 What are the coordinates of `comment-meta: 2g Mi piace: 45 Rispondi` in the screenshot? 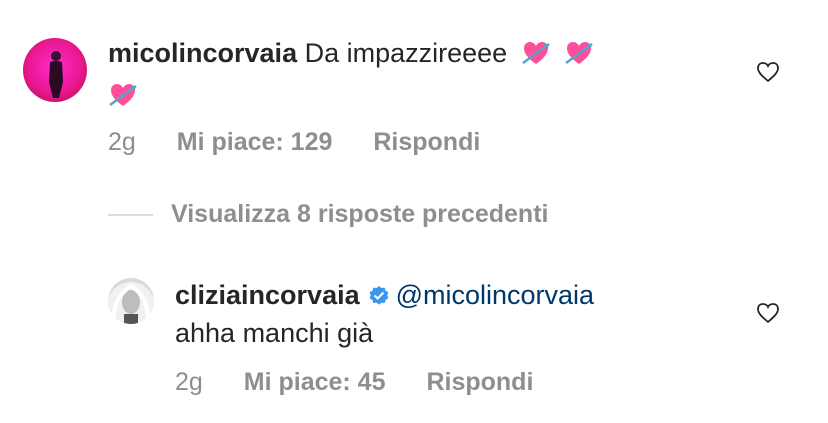 It's located at (371, 382).